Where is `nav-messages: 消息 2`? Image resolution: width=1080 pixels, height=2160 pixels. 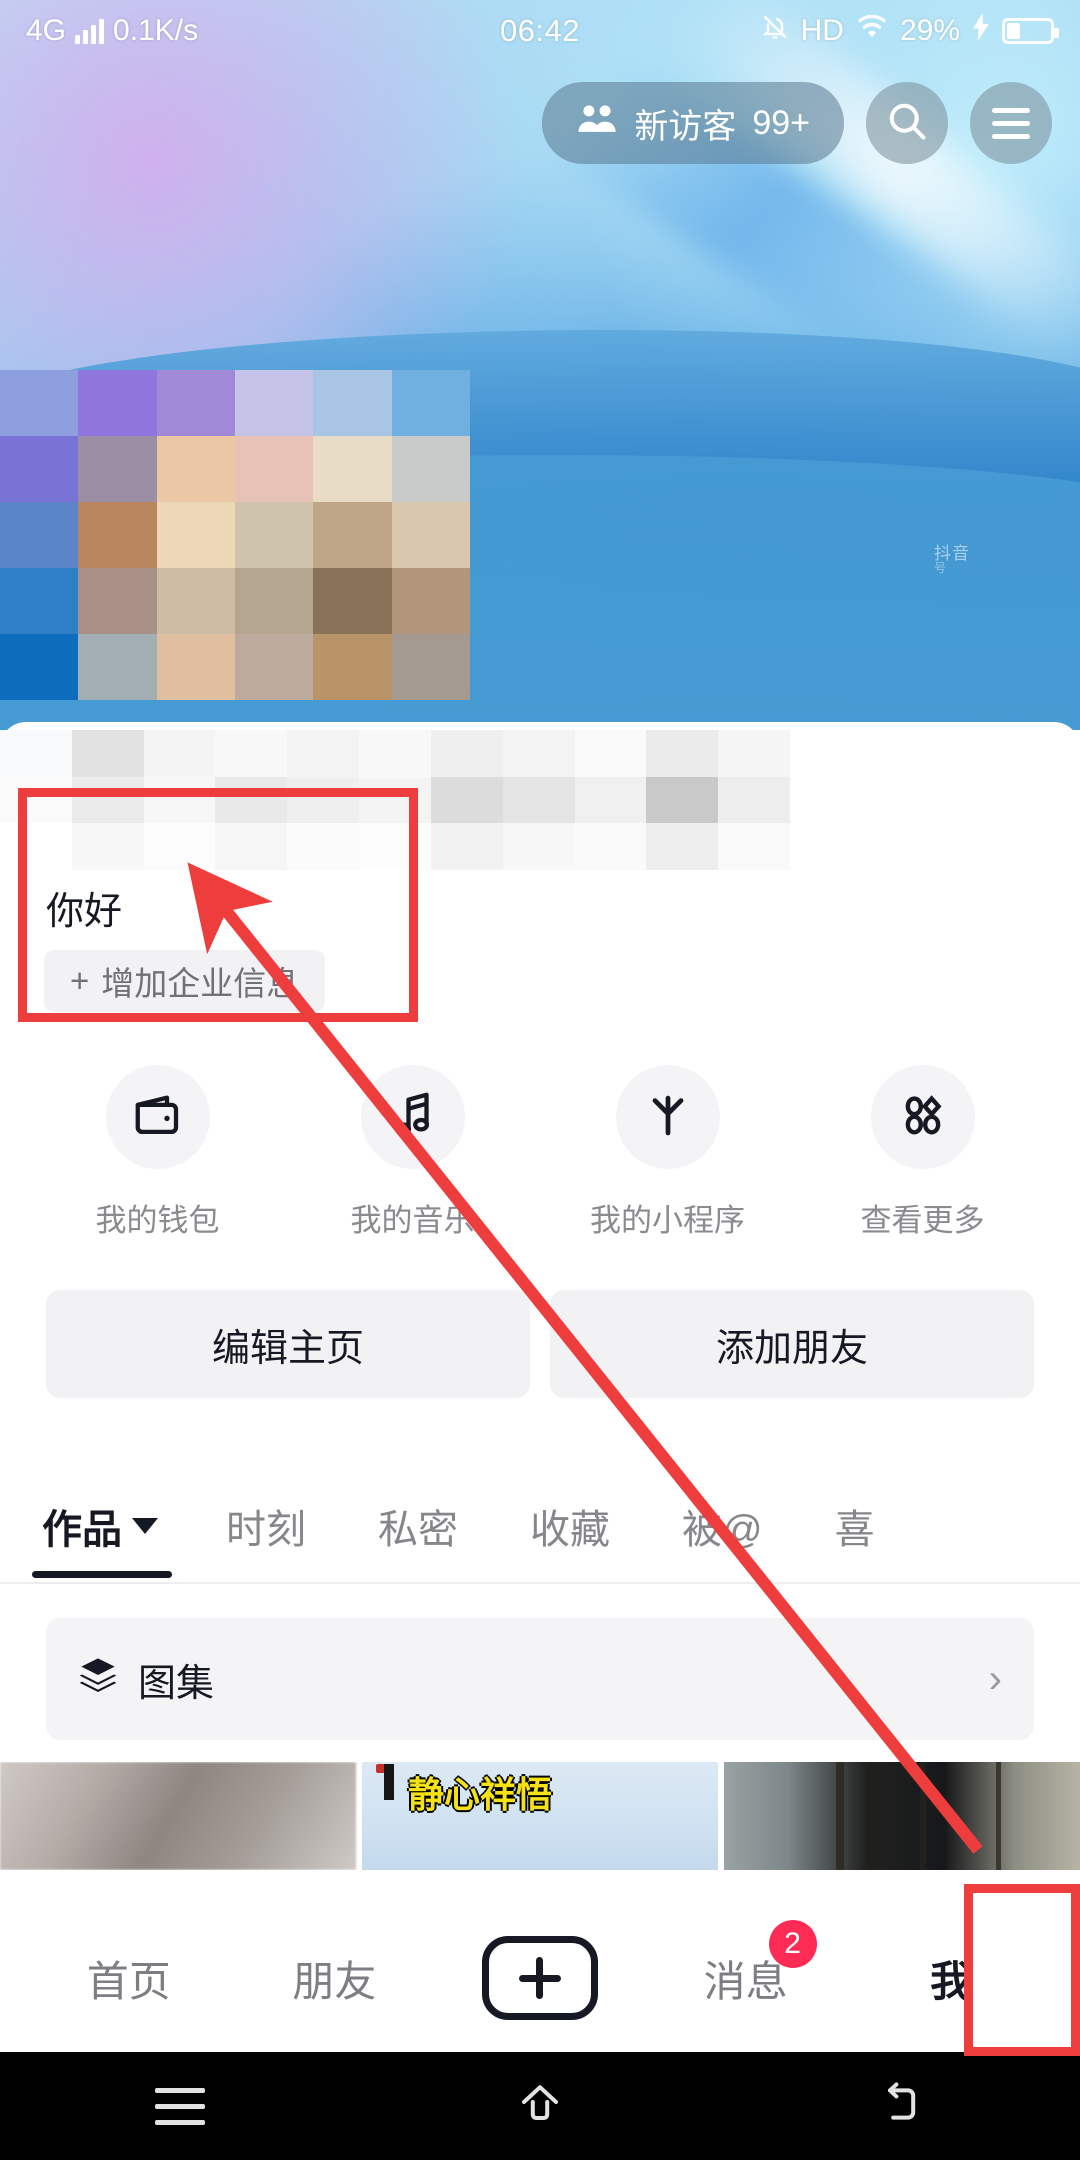
nav-messages: 消息 2 is located at coordinates (746, 1978).